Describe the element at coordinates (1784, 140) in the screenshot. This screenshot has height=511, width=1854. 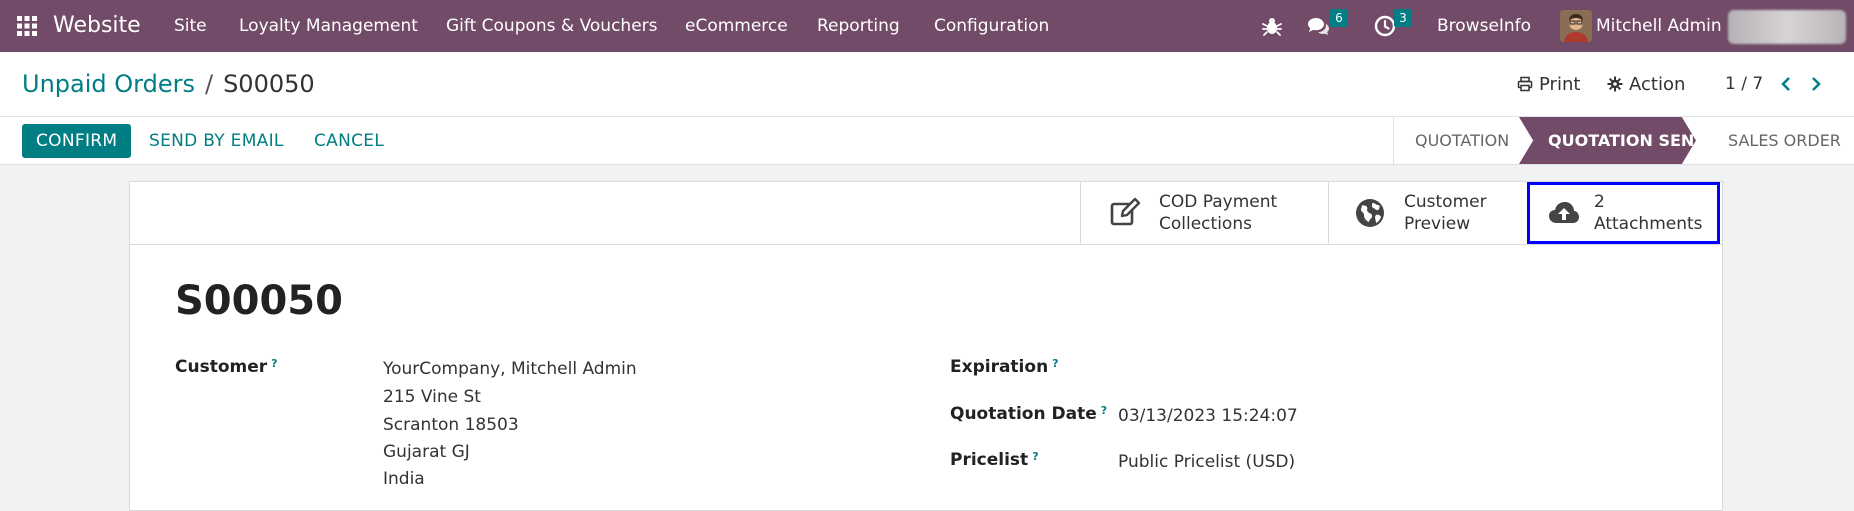
I see `stage-sales-order: SALES ORDER` at that location.